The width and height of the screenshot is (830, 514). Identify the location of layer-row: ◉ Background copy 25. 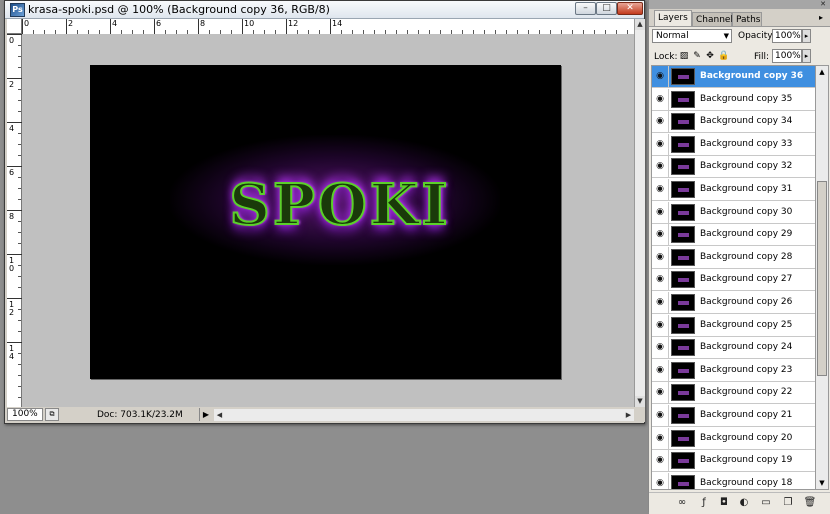
(733, 325).